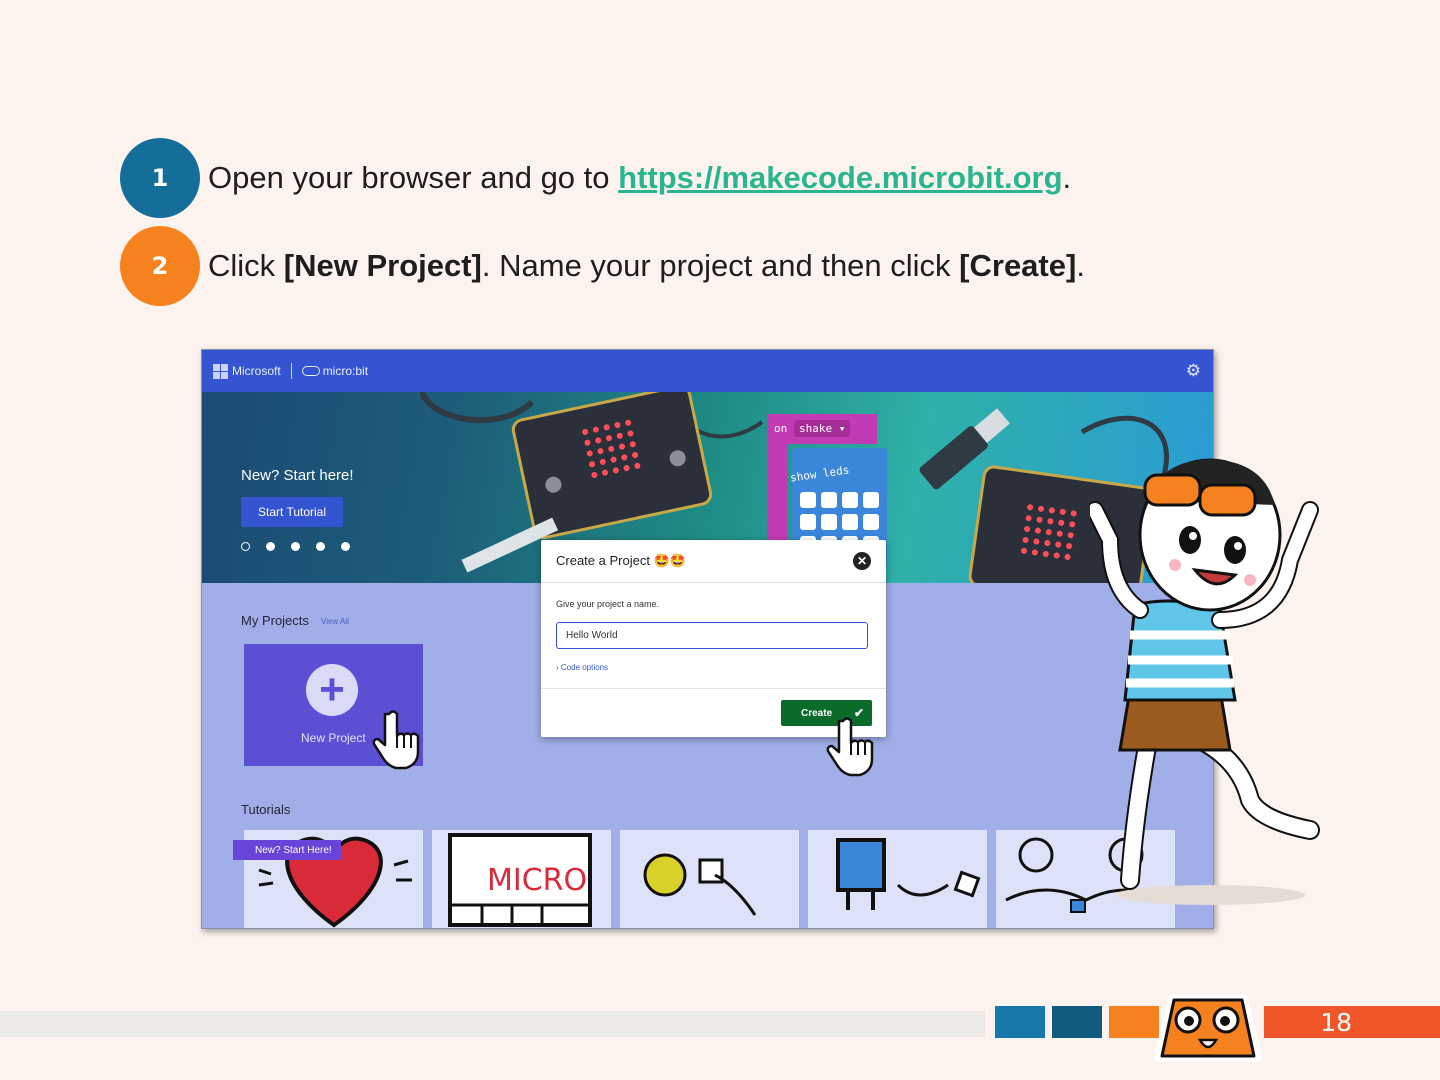  Describe the element at coordinates (292, 512) in the screenshot. I see `start-tutorial-button: Start Tutorial` at that location.